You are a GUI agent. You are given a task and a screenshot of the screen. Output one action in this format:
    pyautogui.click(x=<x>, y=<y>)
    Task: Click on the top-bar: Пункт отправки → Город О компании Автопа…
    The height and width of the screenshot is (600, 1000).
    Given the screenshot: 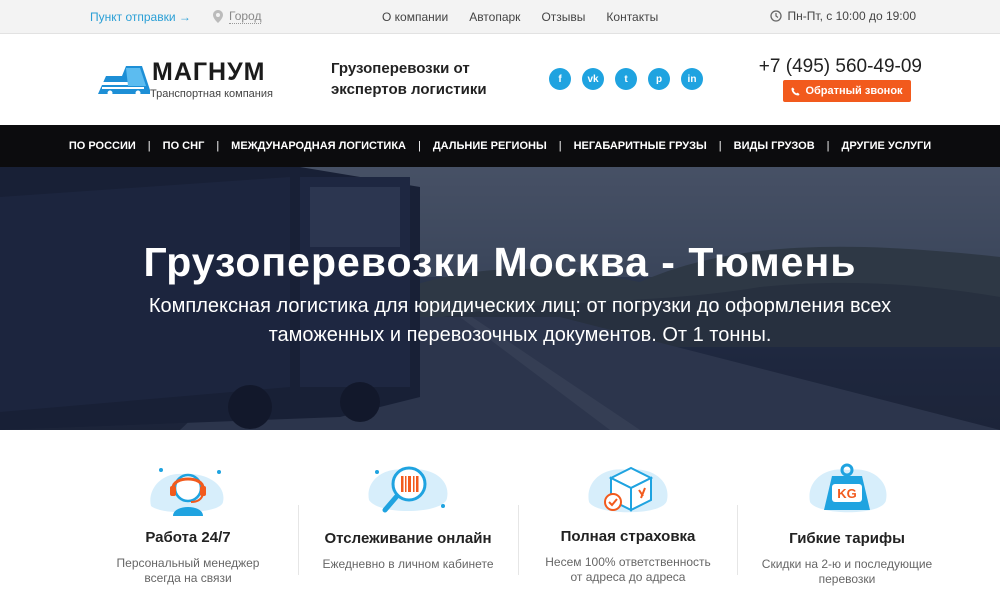 What is the action you would take?
    pyautogui.click(x=500, y=17)
    